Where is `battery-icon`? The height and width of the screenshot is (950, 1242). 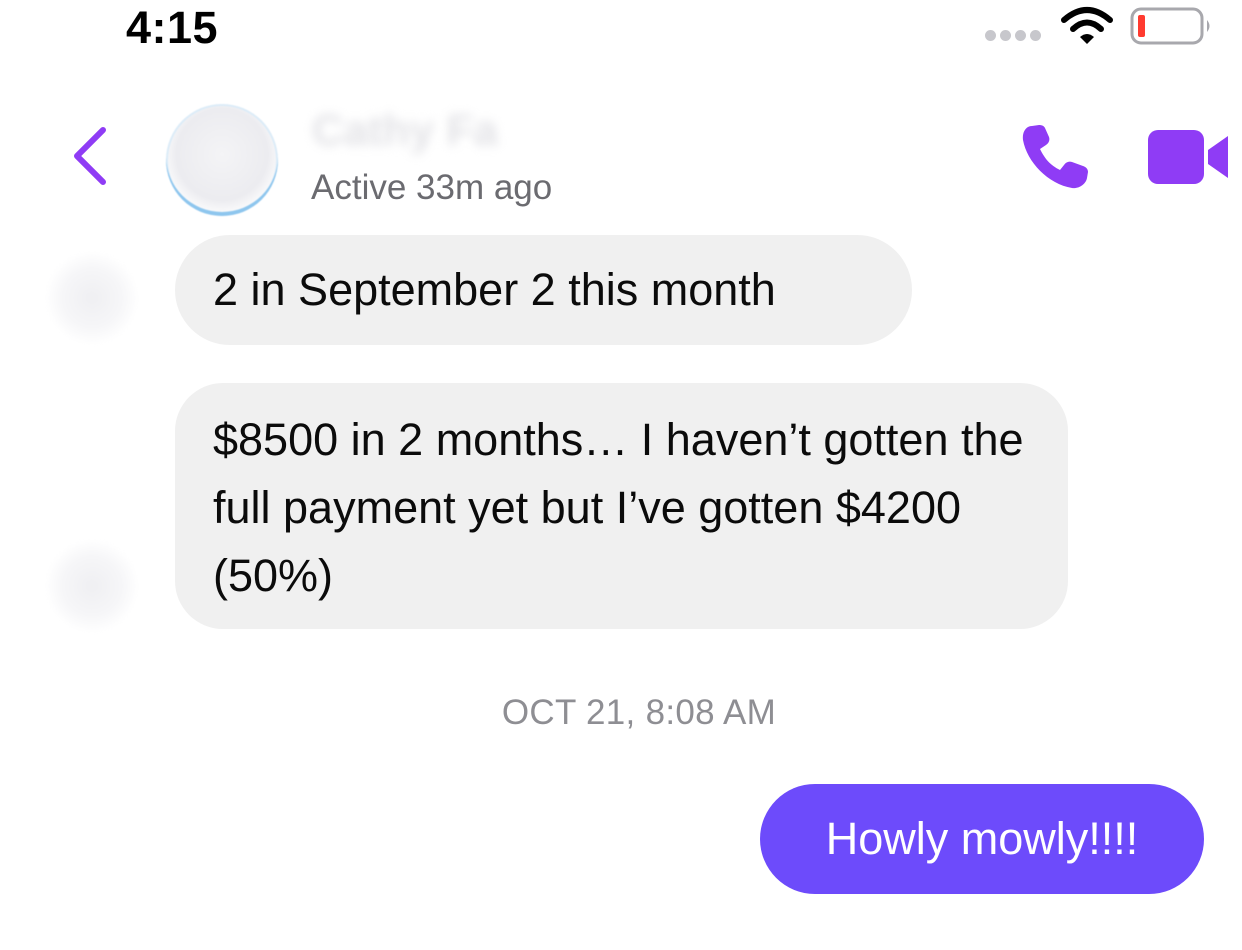
battery-icon is located at coordinates (1170, 26).